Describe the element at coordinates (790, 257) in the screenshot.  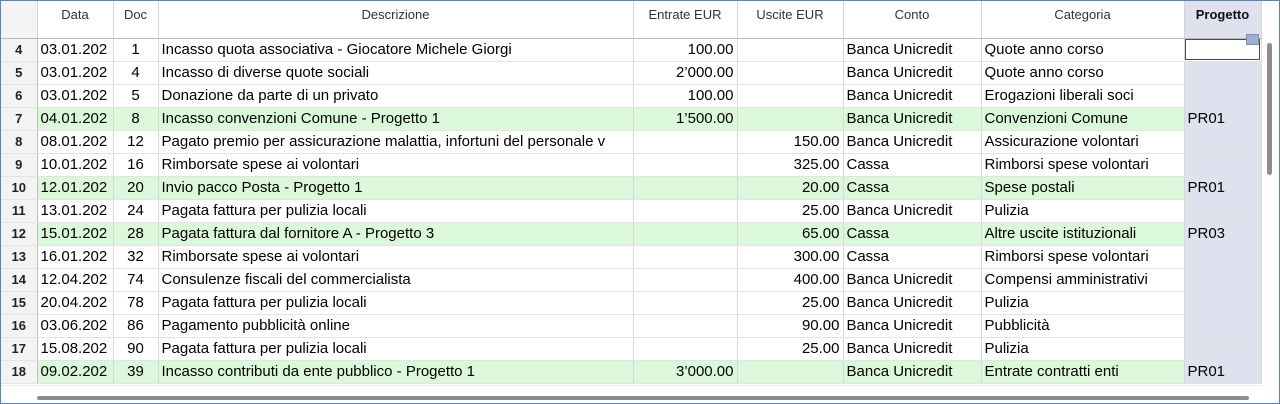
I see `cell-expense: 300.00` at that location.